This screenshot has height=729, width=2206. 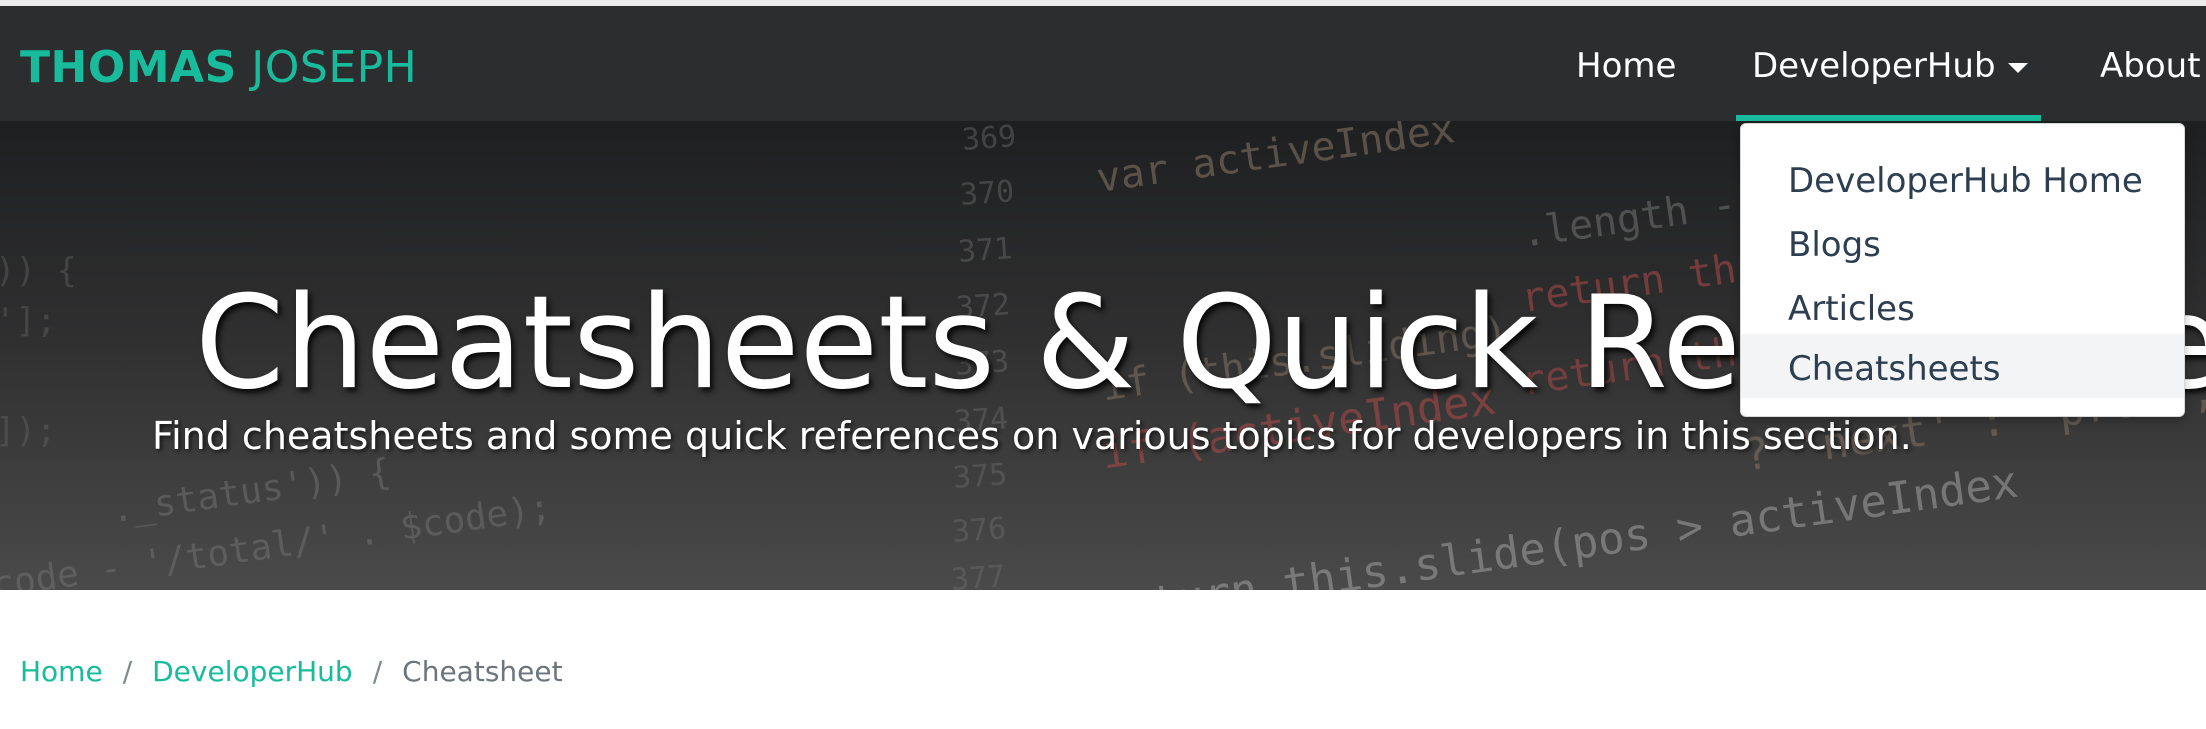 What do you see at coordinates (252, 671) in the screenshot?
I see `breadcrumb-developerhub-link: DeveloperHub` at bounding box center [252, 671].